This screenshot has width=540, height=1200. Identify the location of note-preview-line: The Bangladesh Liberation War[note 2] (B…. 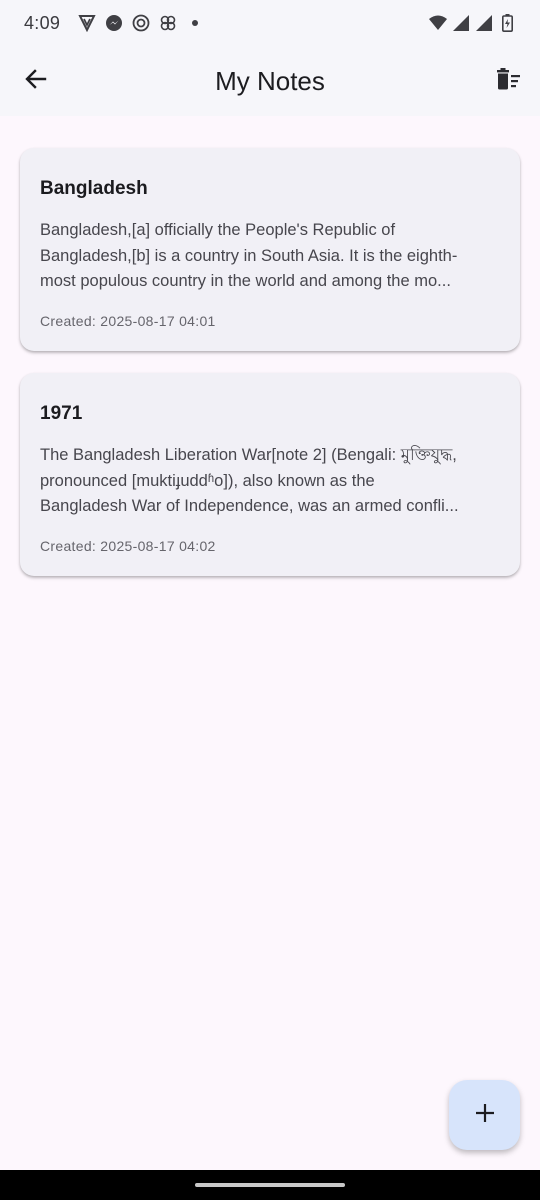
(248, 455).